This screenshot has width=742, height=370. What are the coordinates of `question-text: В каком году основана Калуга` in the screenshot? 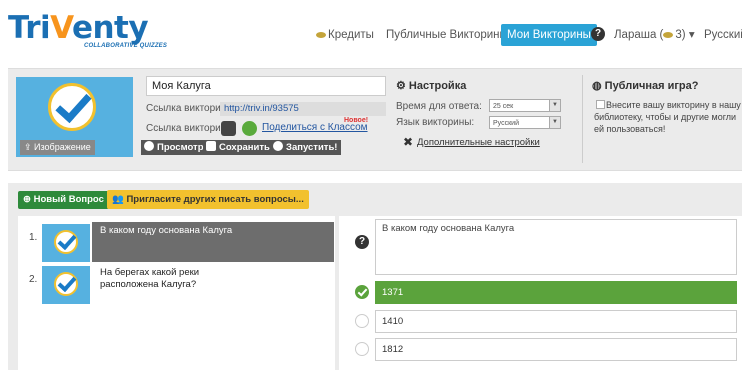 It's located at (166, 230).